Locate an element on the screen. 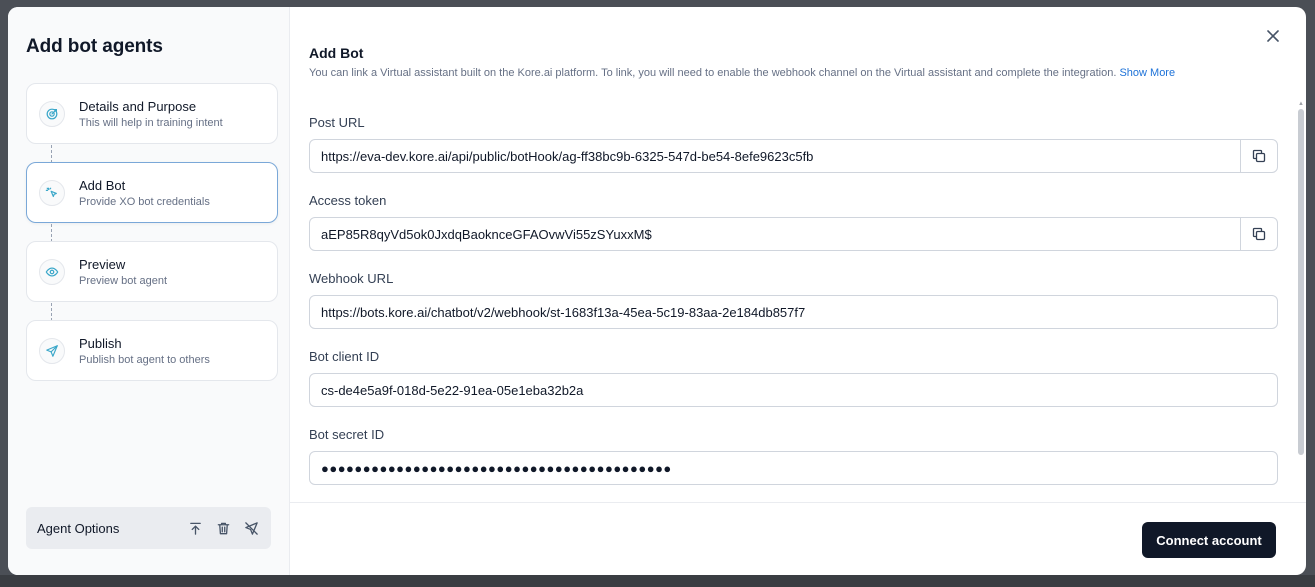 This screenshot has width=1315, height=587. form-scrollbar is located at coordinates (1301, 281).